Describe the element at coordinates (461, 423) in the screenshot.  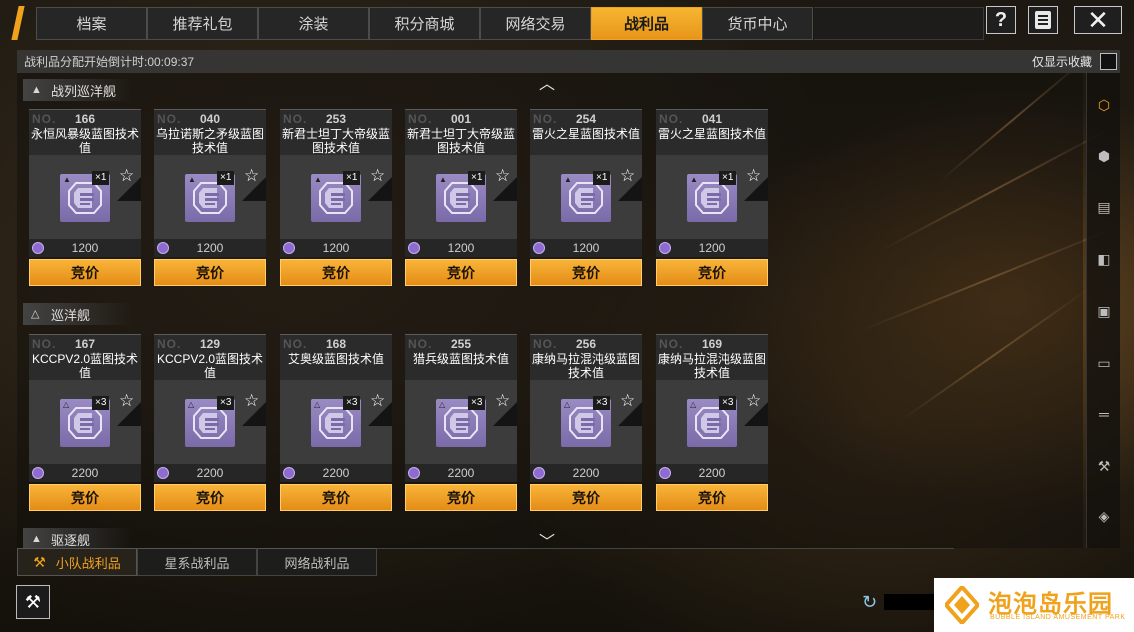
I see `loot-card: NO. 255 猎兵级蓝图技术值 △ ×3 ☆ 2200 竞价` at that location.